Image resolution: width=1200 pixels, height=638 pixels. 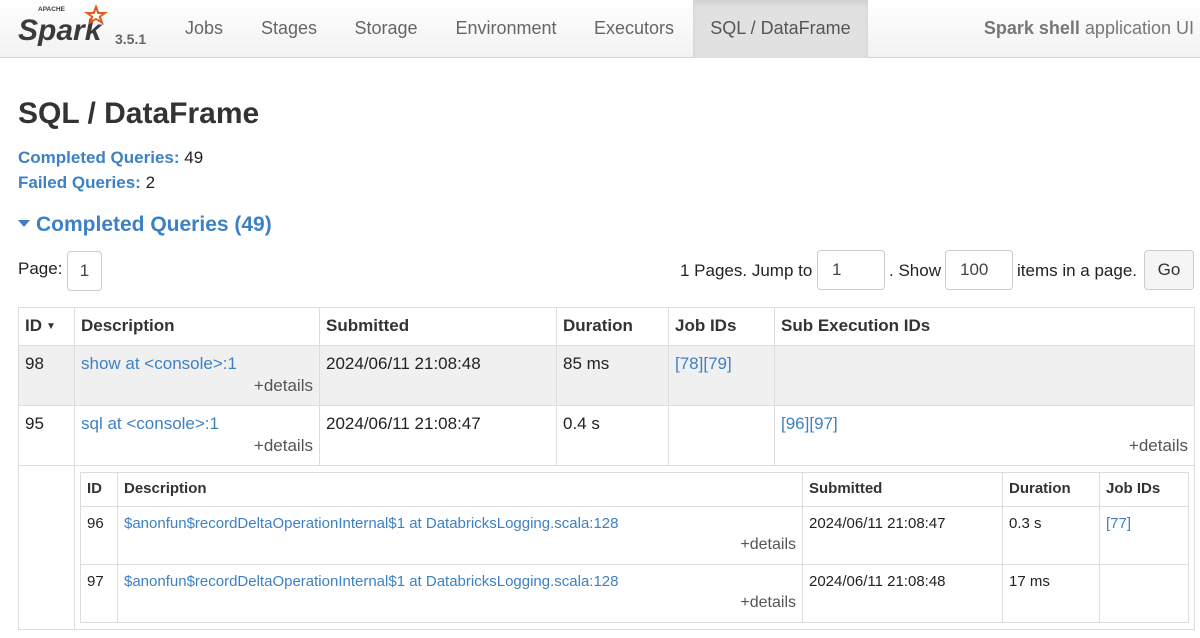 I want to click on spark-logo: APACHE Spark, so click(x=66, y=24).